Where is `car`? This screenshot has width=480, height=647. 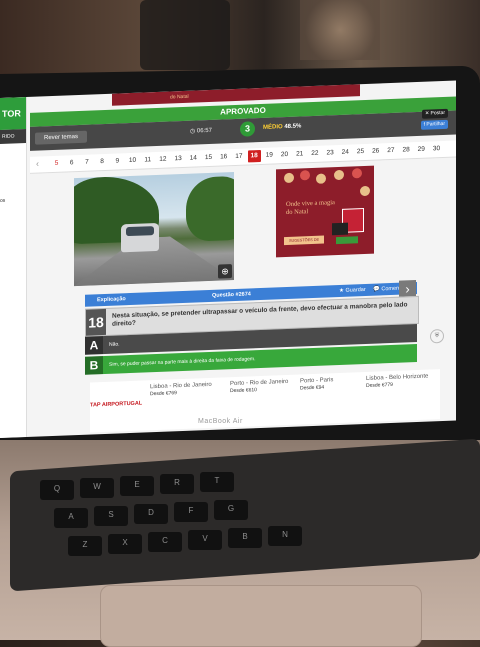
car is located at coordinates (140, 237).